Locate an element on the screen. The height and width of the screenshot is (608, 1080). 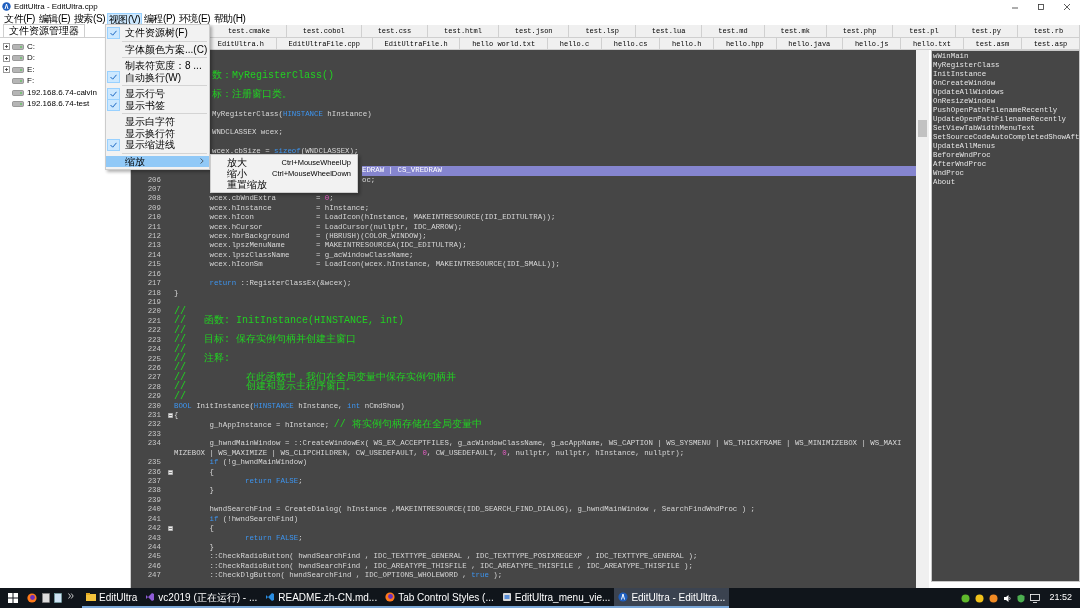
tree-item: 192.168.6.74-calvin is located at coordinates (62, 92).